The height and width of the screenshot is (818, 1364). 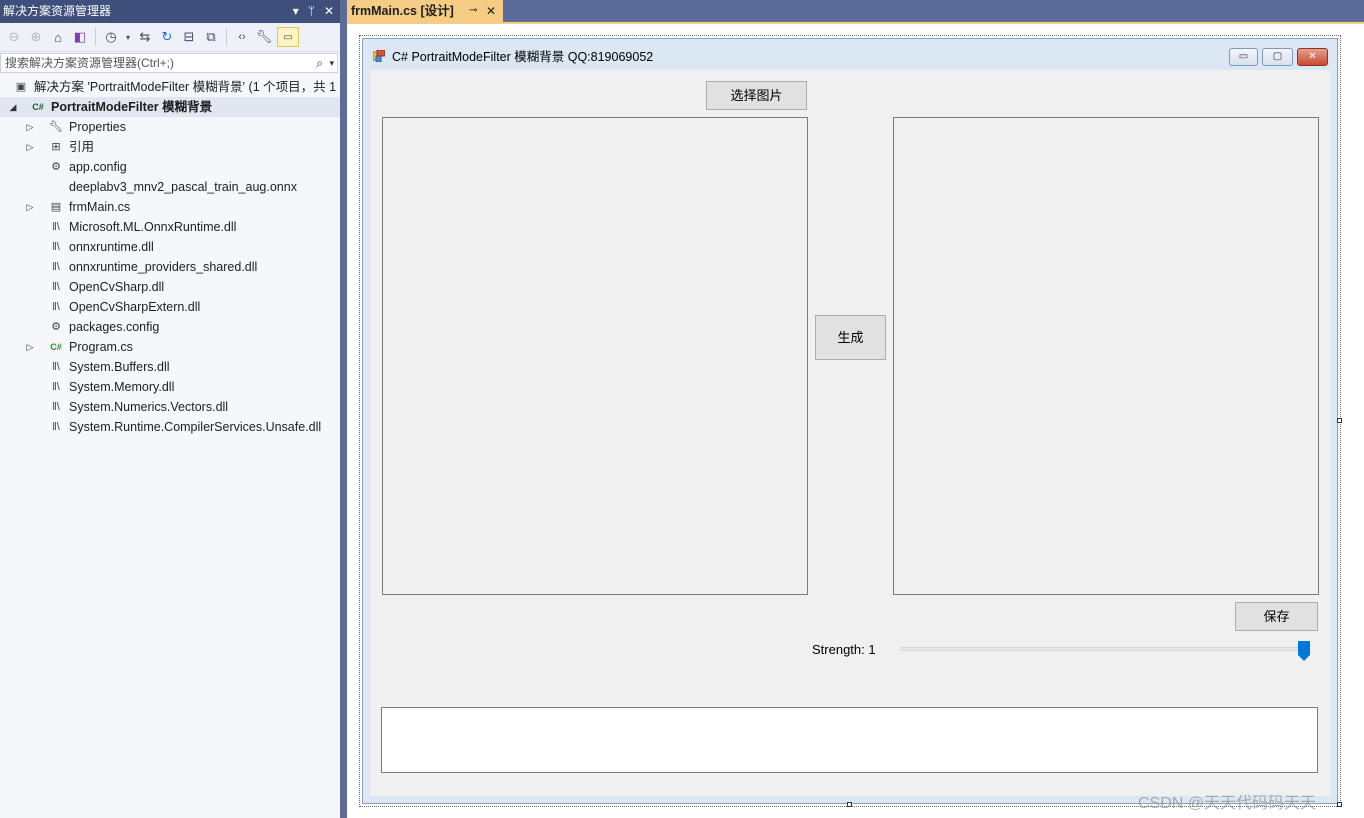 What do you see at coordinates (153, 227) in the screenshot?
I see `tree-item-label: Microsoft.ML.OnnxRuntime.dll` at bounding box center [153, 227].